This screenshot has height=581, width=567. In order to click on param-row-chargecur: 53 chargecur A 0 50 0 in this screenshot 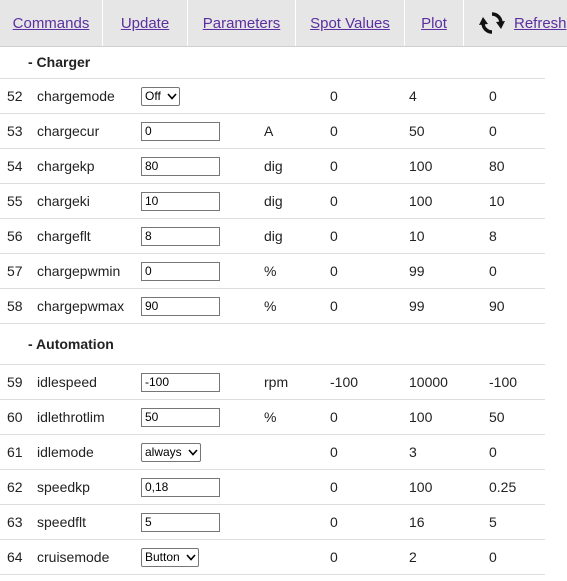, I will do `click(272, 131)`.